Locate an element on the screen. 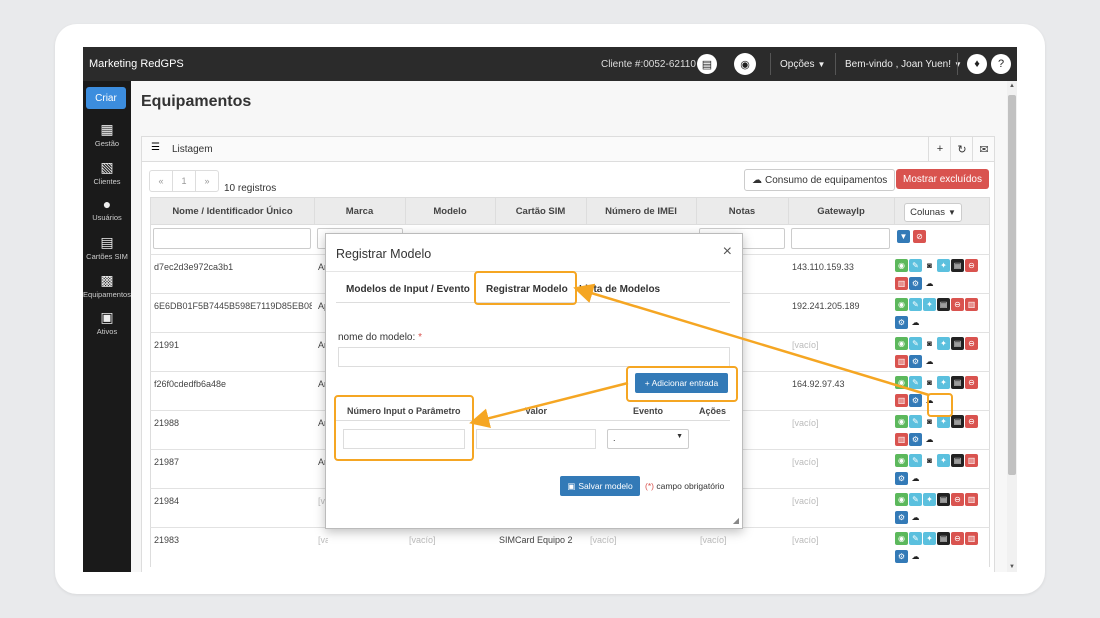 The height and width of the screenshot is (618, 1100). annotation-arrows is located at coordinates (699, 356).